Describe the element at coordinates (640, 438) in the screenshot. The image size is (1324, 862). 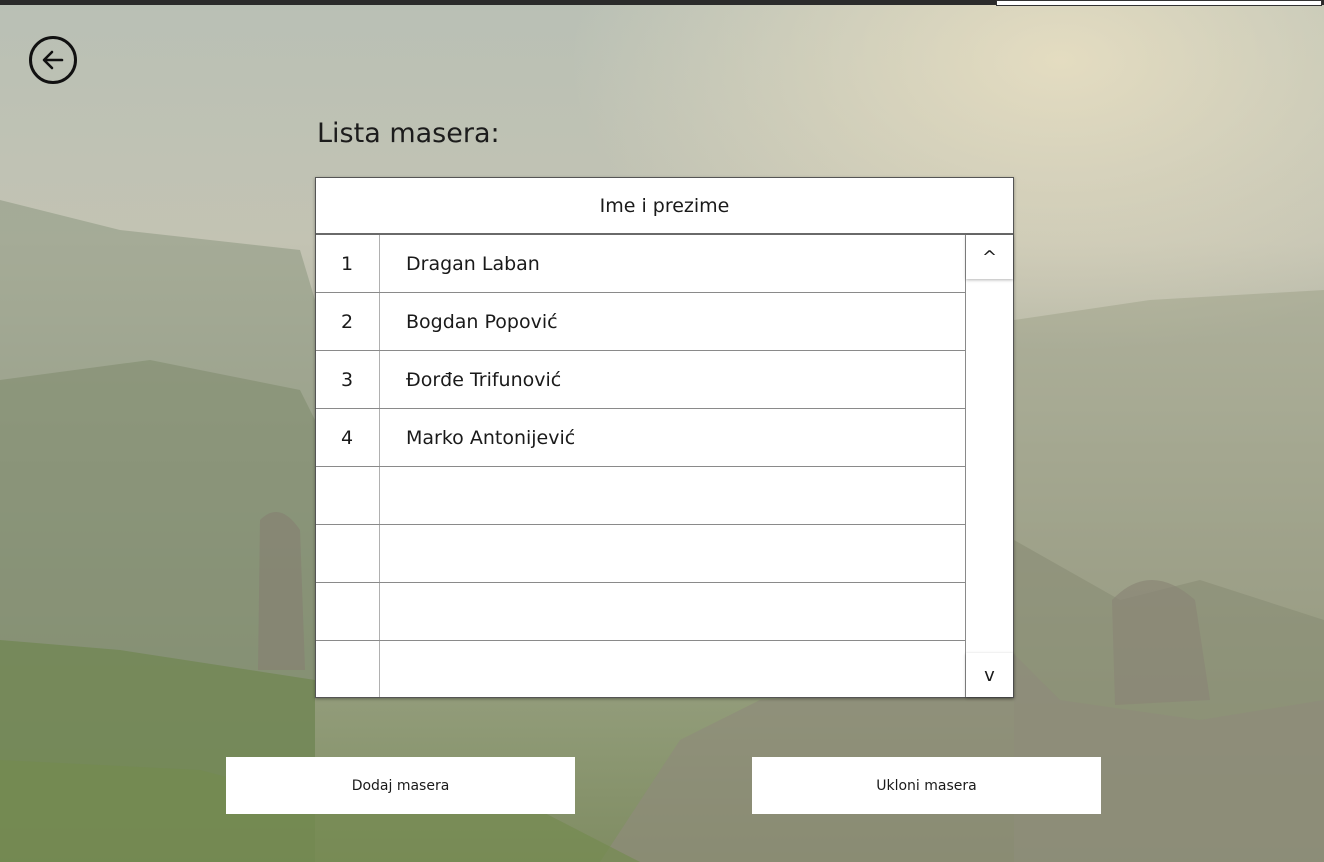
I see `table-row: 4 Marko Antonijević` at that location.